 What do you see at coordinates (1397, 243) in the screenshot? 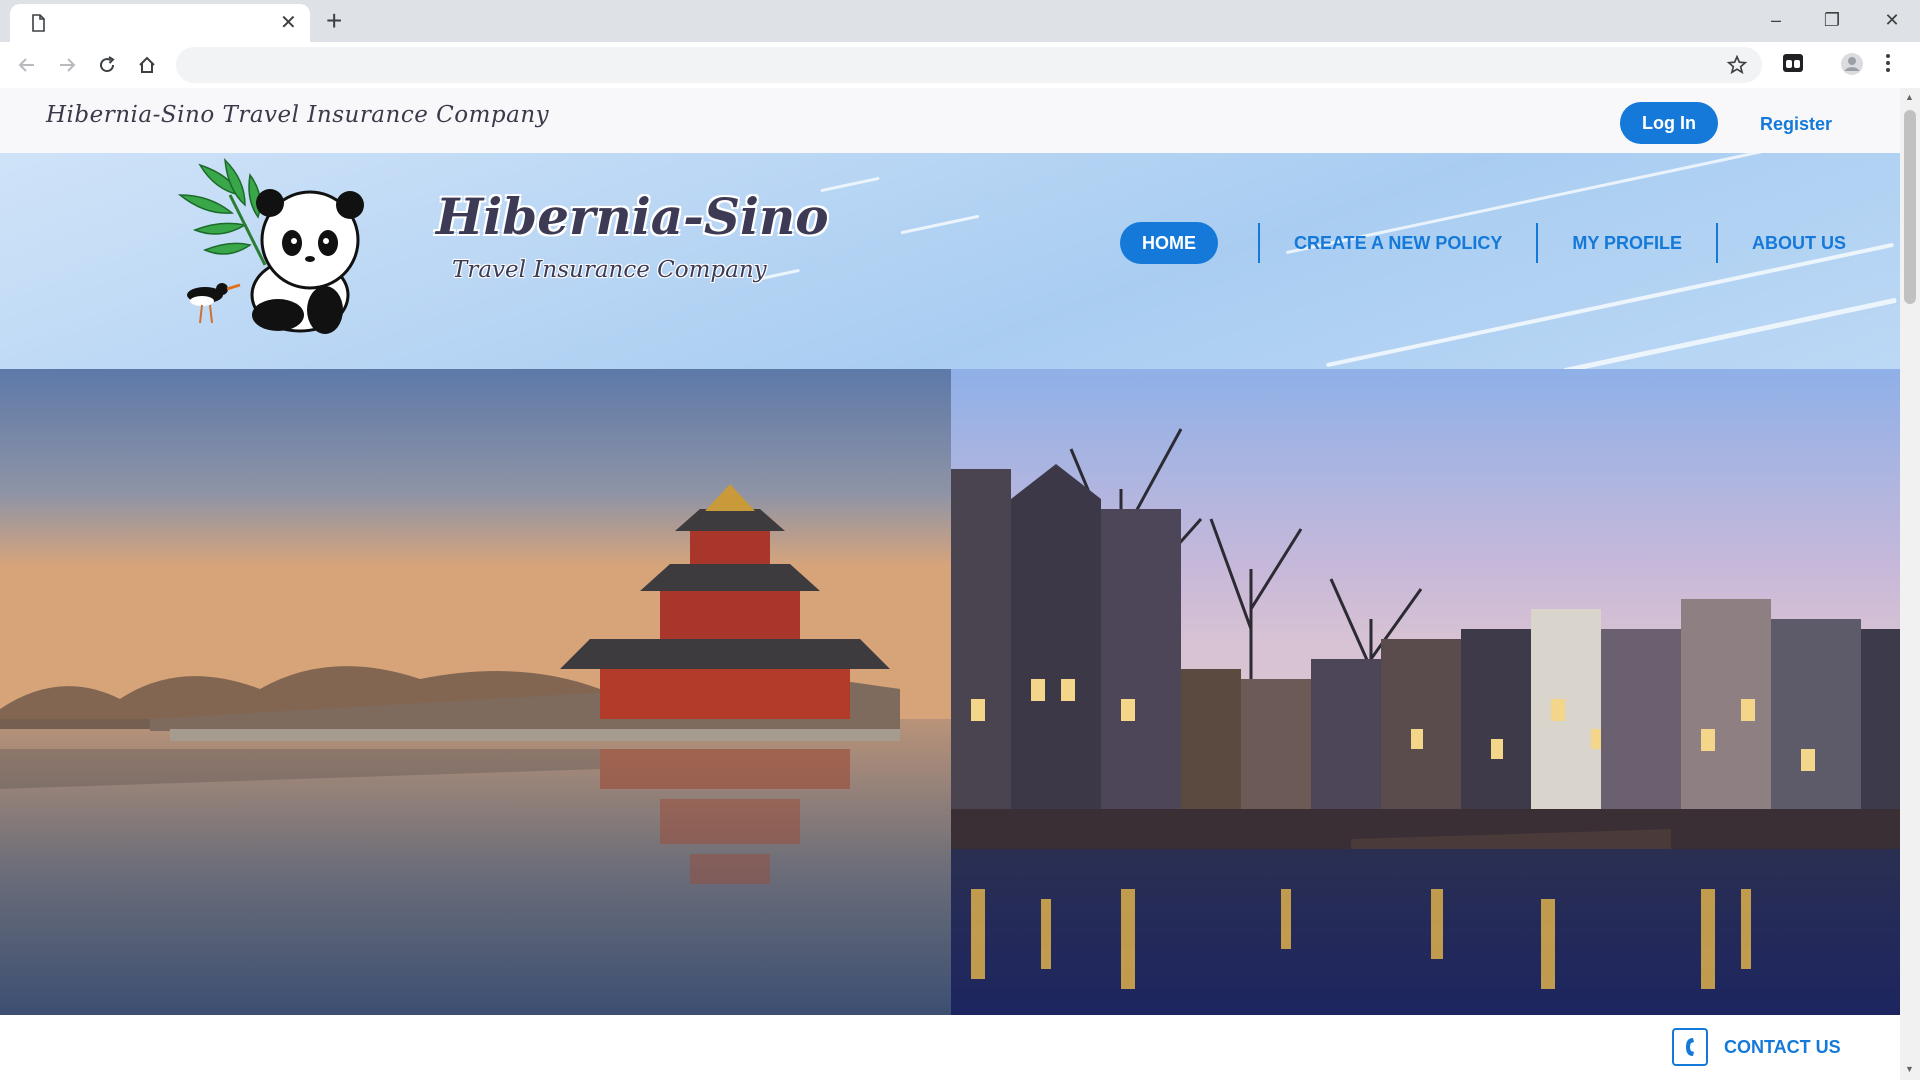
I see `nav-create-policy: CREATE A NEW POLICY` at bounding box center [1397, 243].